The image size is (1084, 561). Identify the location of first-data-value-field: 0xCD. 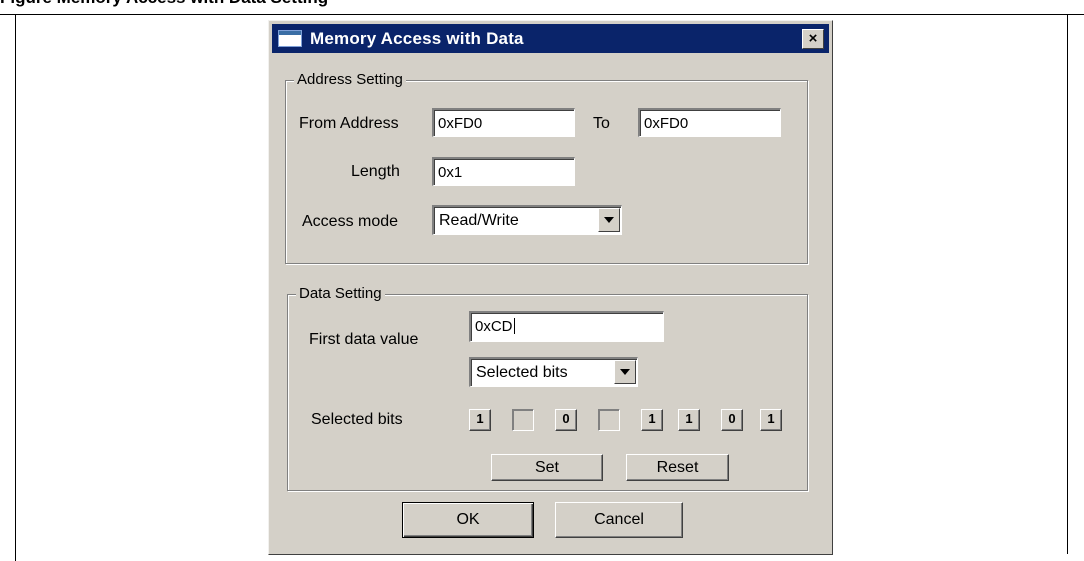
(566, 326).